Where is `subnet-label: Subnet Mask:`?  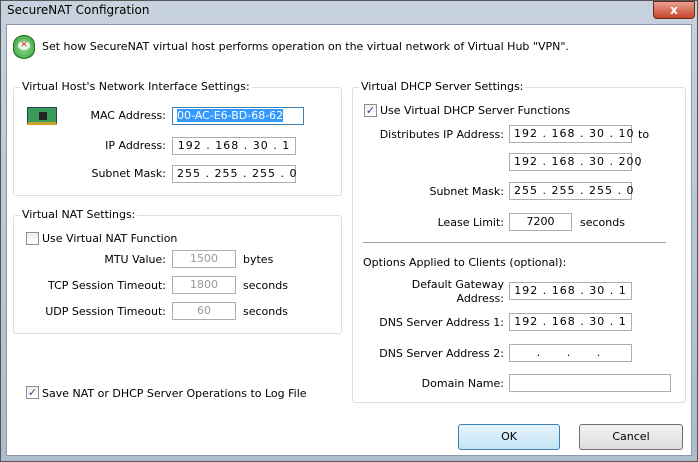 subnet-label: Subnet Mask: is located at coordinates (128, 173).